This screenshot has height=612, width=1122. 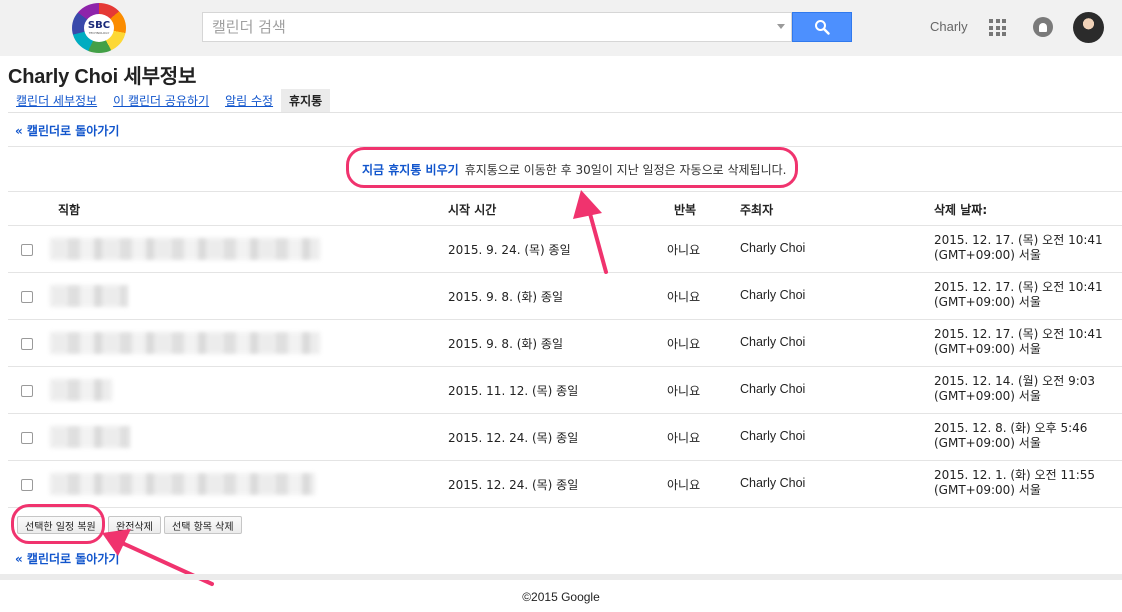 What do you see at coordinates (561, 597) in the screenshot?
I see `footer-copyright: ©2015 Google` at bounding box center [561, 597].